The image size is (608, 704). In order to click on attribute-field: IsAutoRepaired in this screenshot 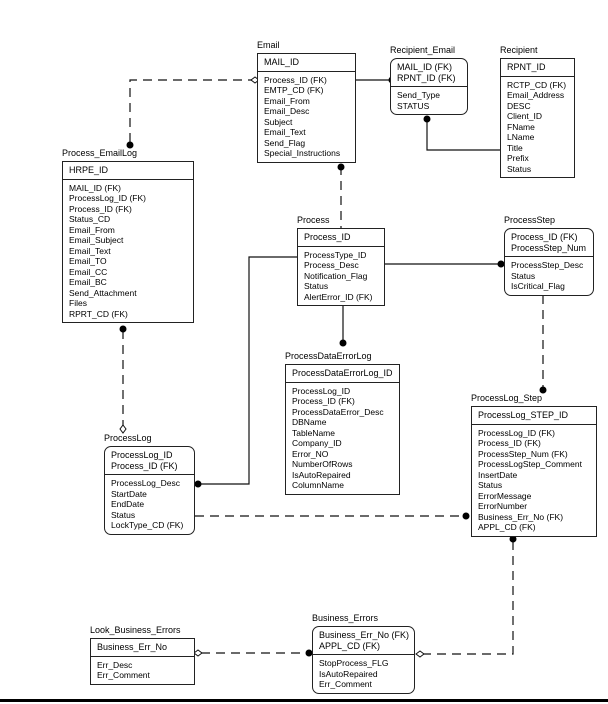, I will do `click(321, 474)`.